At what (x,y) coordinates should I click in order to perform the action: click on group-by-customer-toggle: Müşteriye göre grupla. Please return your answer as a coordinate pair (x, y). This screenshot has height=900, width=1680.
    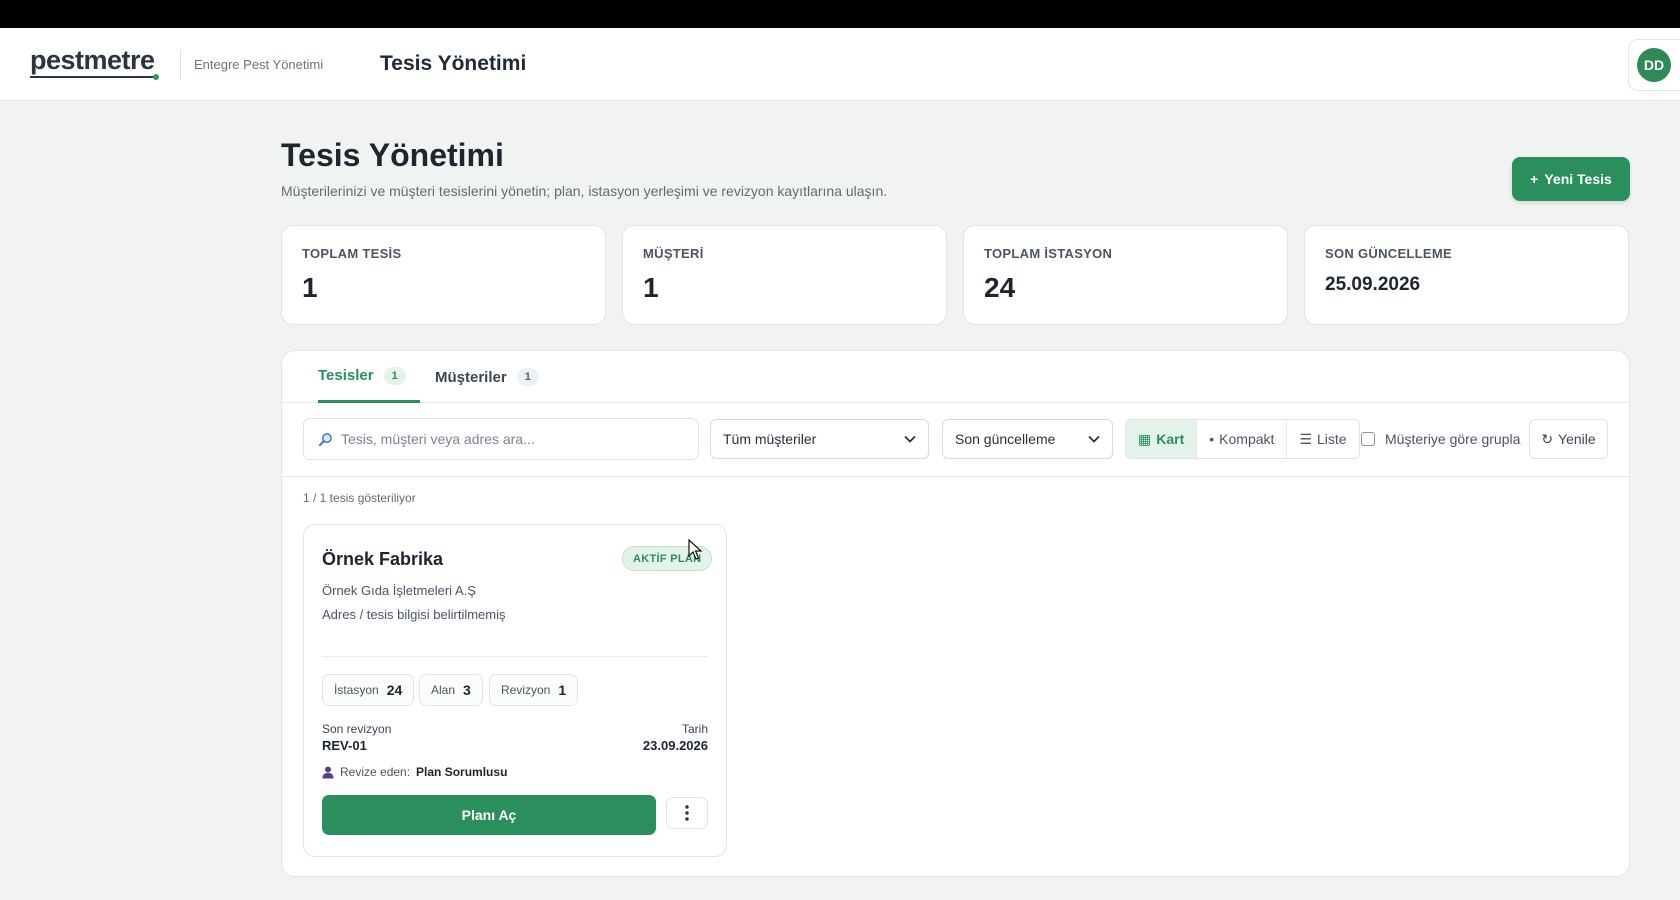
    Looking at the image, I should click on (1440, 439).